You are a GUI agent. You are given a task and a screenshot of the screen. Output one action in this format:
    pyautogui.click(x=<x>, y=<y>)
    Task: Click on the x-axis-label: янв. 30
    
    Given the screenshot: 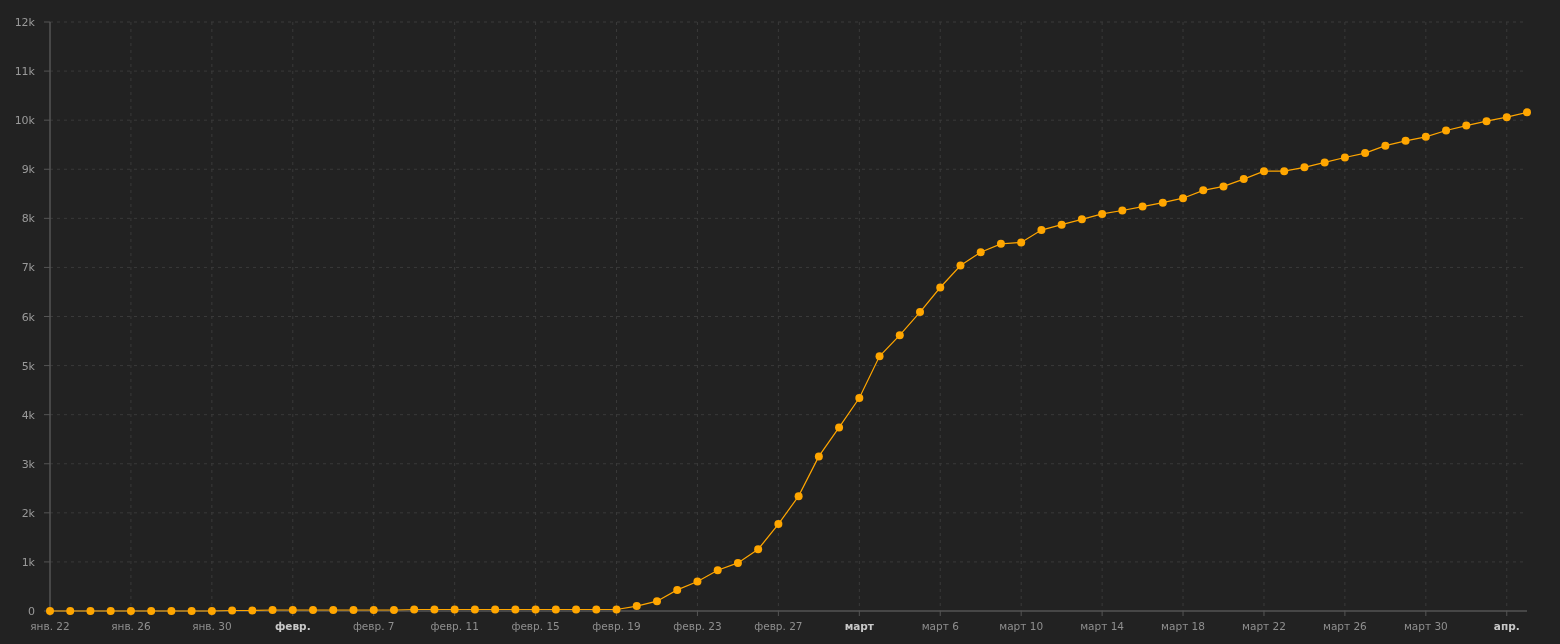 What is the action you would take?
    pyautogui.click(x=212, y=626)
    